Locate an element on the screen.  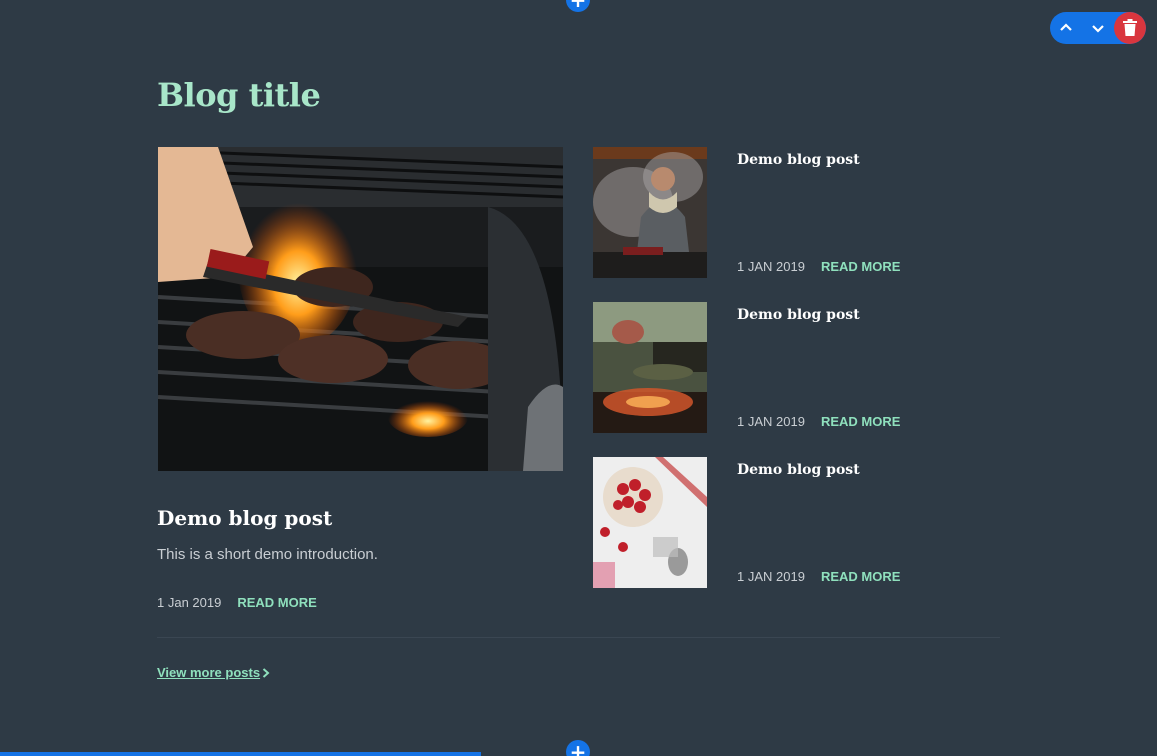
add-section-top-button: + is located at coordinates (578, 6).